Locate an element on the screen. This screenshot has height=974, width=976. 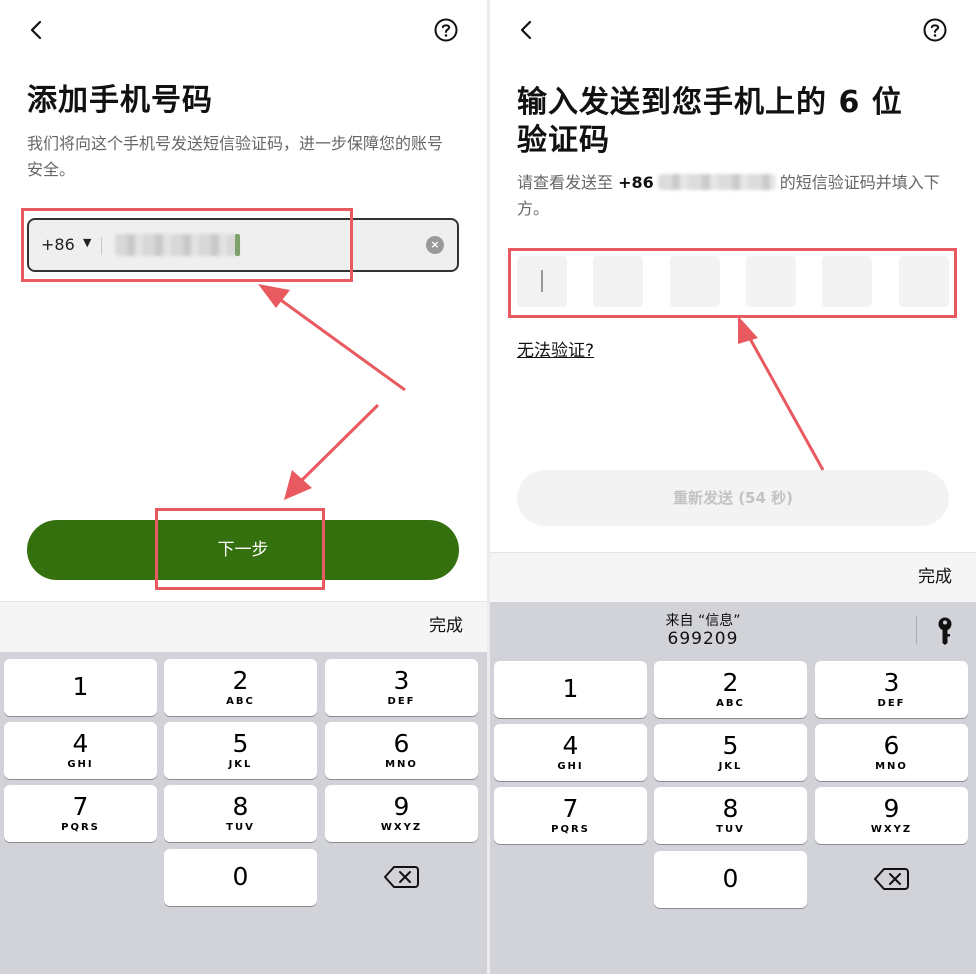
code-autofill-bar: 来自 “信息” 699209 is located at coordinates (733, 630).